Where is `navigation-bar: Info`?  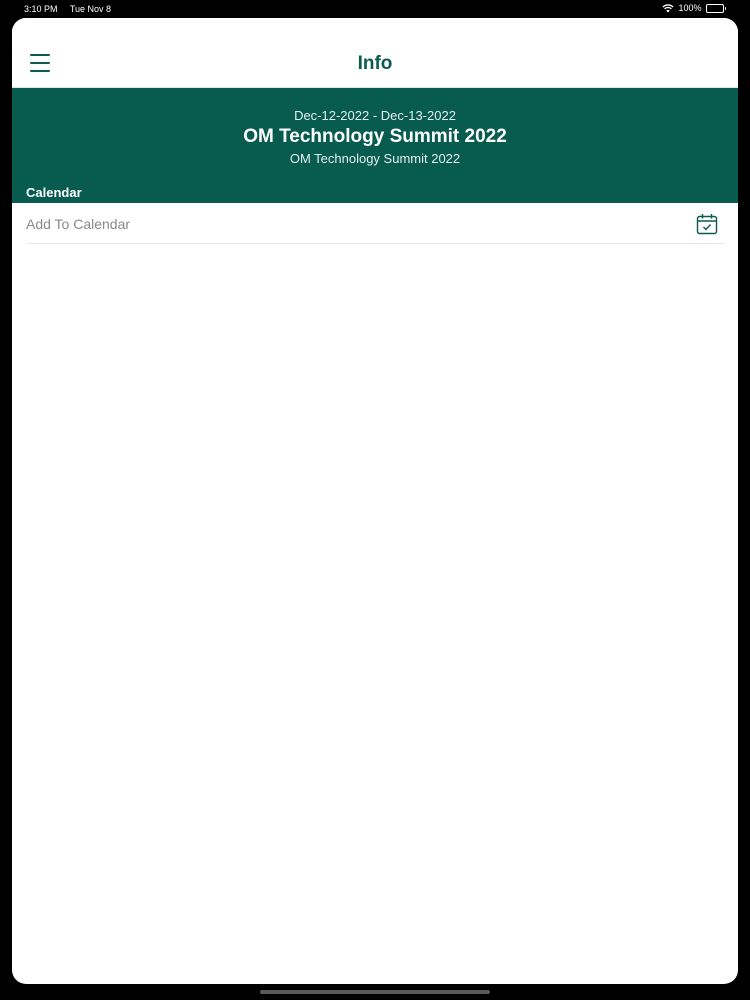 navigation-bar: Info is located at coordinates (375, 53).